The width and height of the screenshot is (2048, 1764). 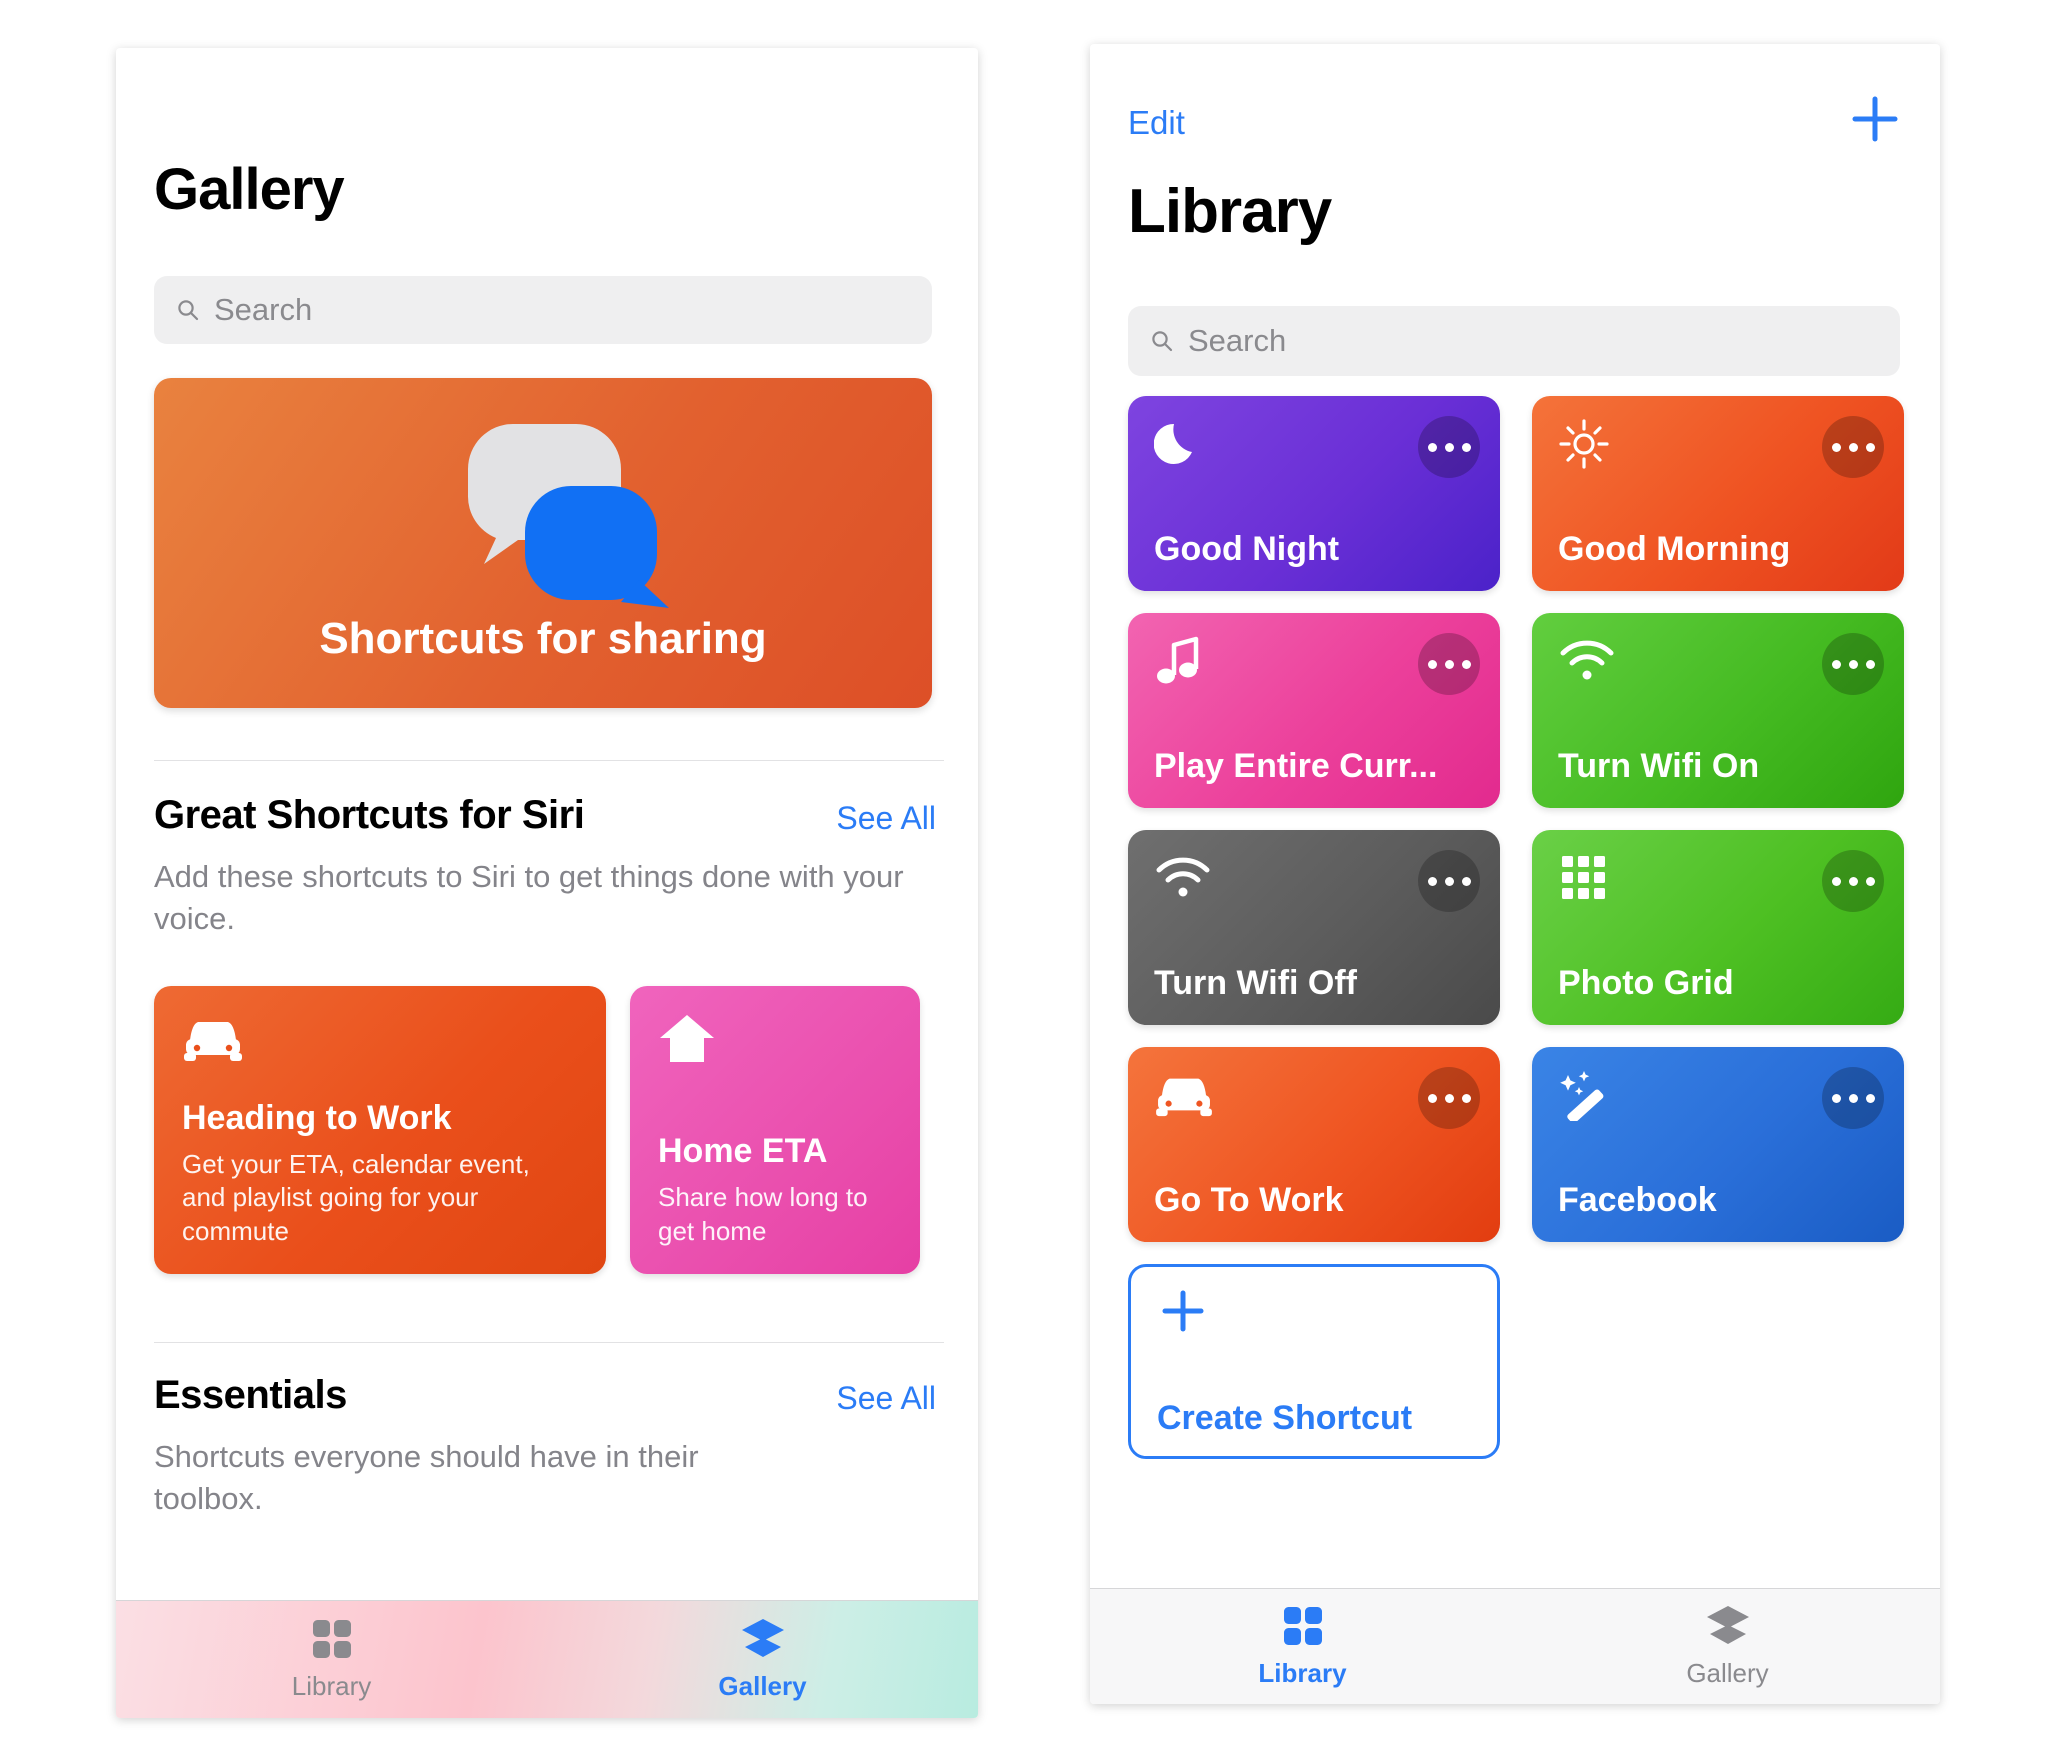 I want to click on hero-card-shortcuts-for-sharing: Shortcuts for sharing, so click(x=543, y=543).